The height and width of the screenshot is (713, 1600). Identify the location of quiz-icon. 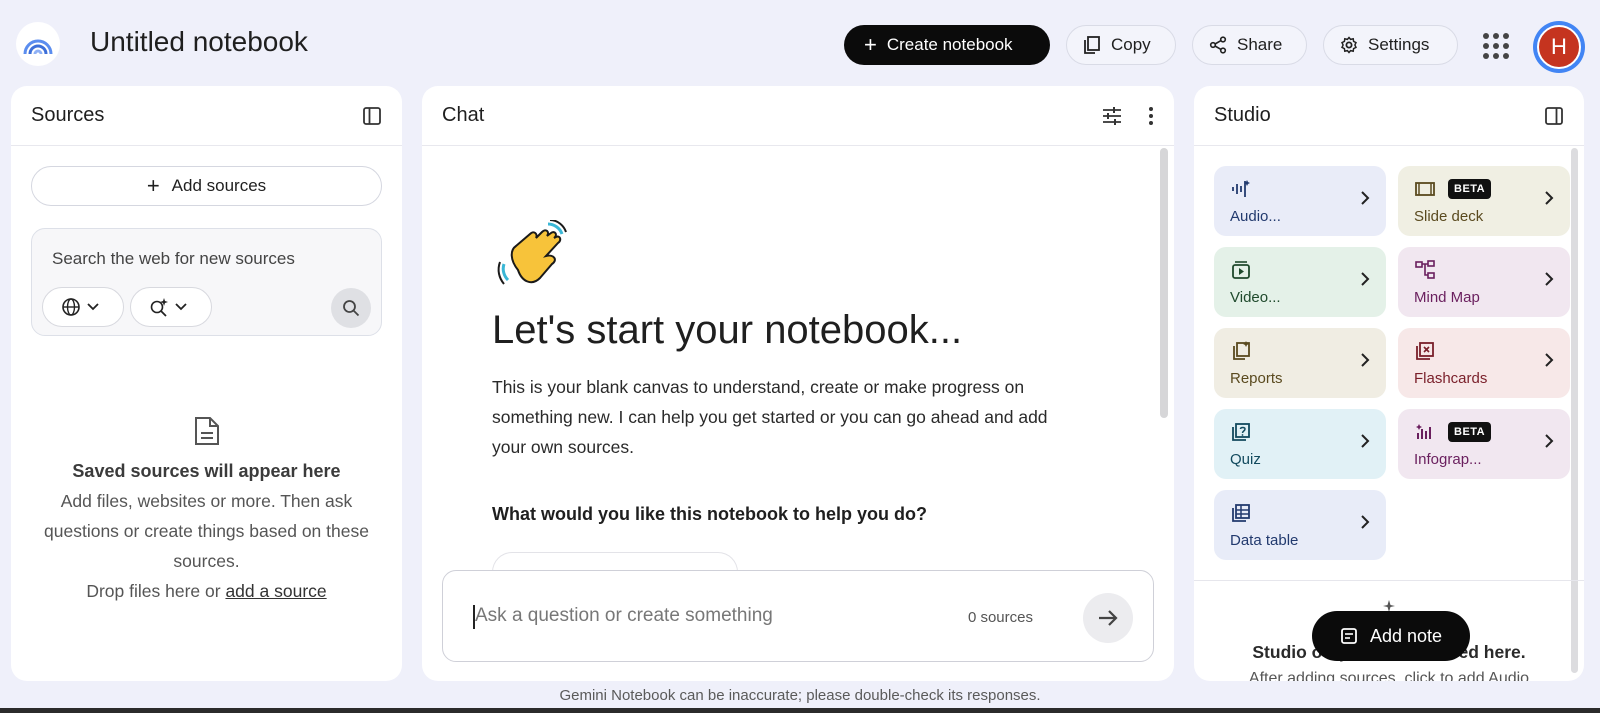
(1241, 432).